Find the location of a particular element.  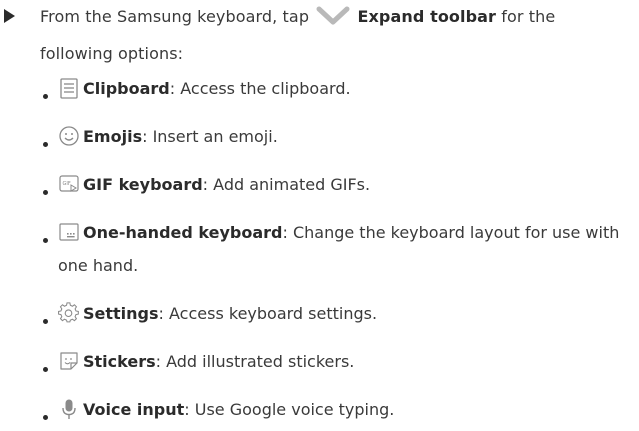

item-desc: : Access the clipboard. is located at coordinates (260, 88).